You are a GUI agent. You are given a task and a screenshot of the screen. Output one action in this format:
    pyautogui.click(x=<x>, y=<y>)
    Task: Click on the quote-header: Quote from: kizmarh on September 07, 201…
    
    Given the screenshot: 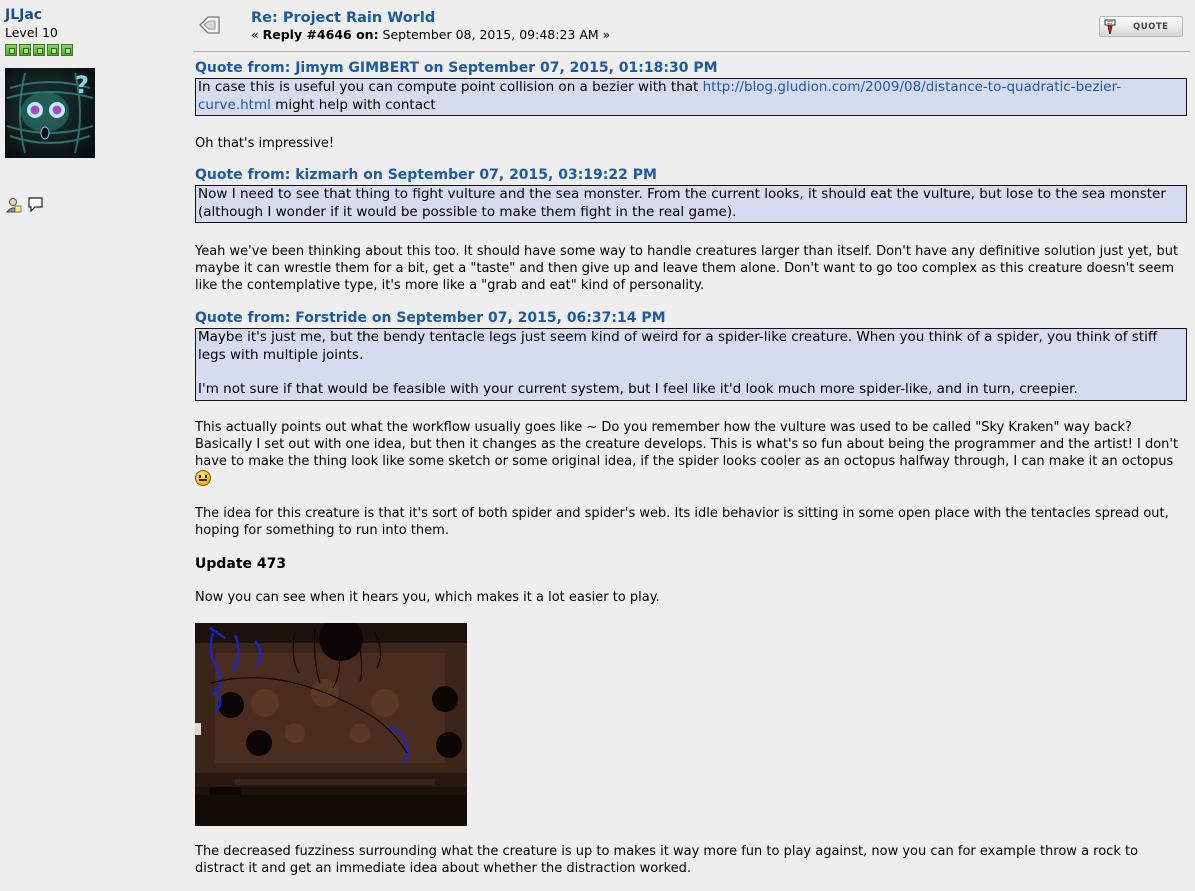 What is the action you would take?
    pyautogui.click(x=691, y=175)
    